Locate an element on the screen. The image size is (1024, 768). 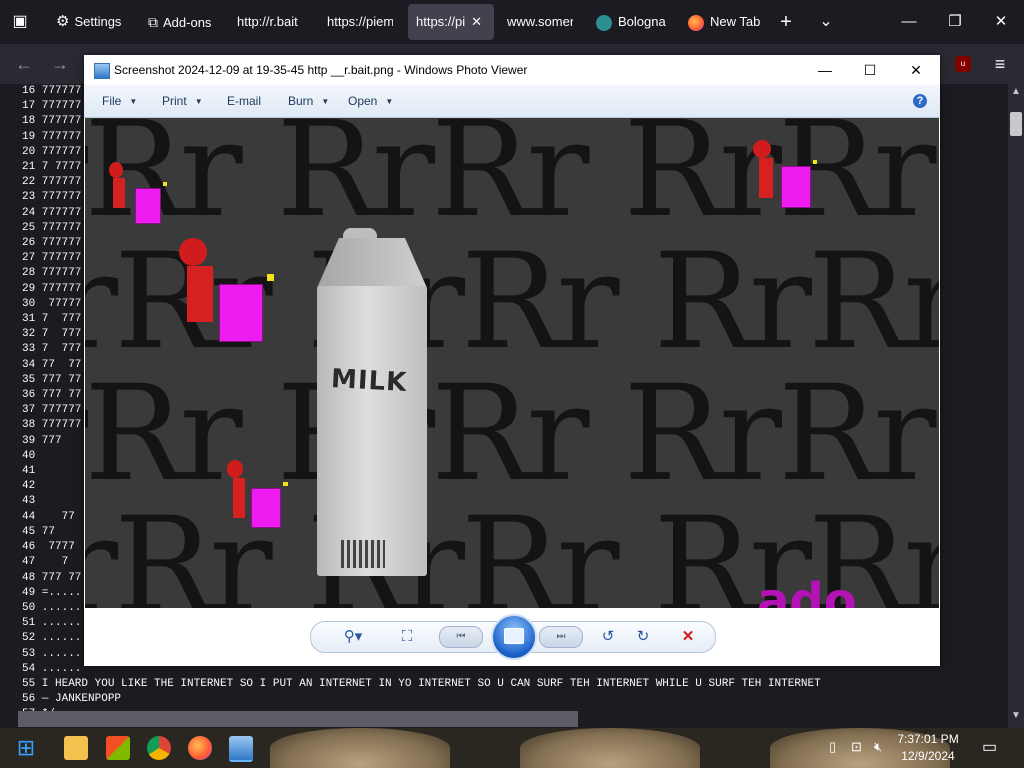
tab-bologna: Bologna is located at coordinates (631, 22).